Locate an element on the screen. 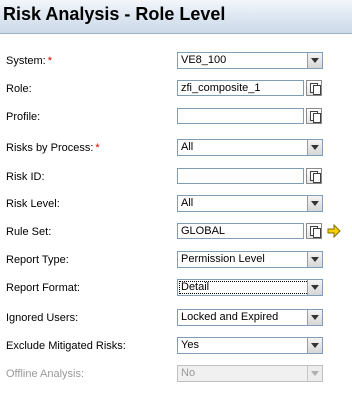 The width and height of the screenshot is (352, 393). exclude-mitigated-risks-label: Exclude Mitigated Risks: is located at coordinates (66, 346).